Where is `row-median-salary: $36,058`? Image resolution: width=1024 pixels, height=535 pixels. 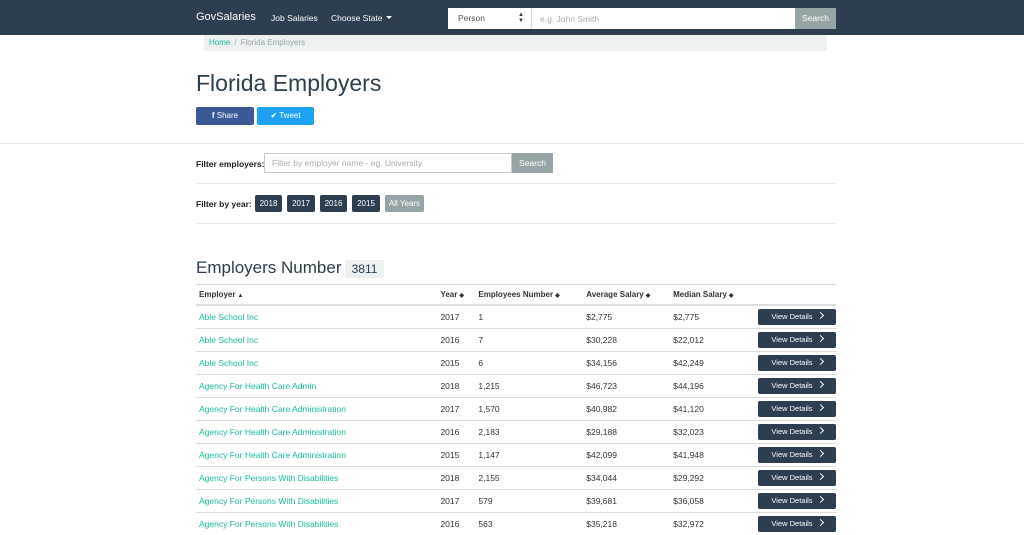
row-median-salary: $36,058 is located at coordinates (712, 501).